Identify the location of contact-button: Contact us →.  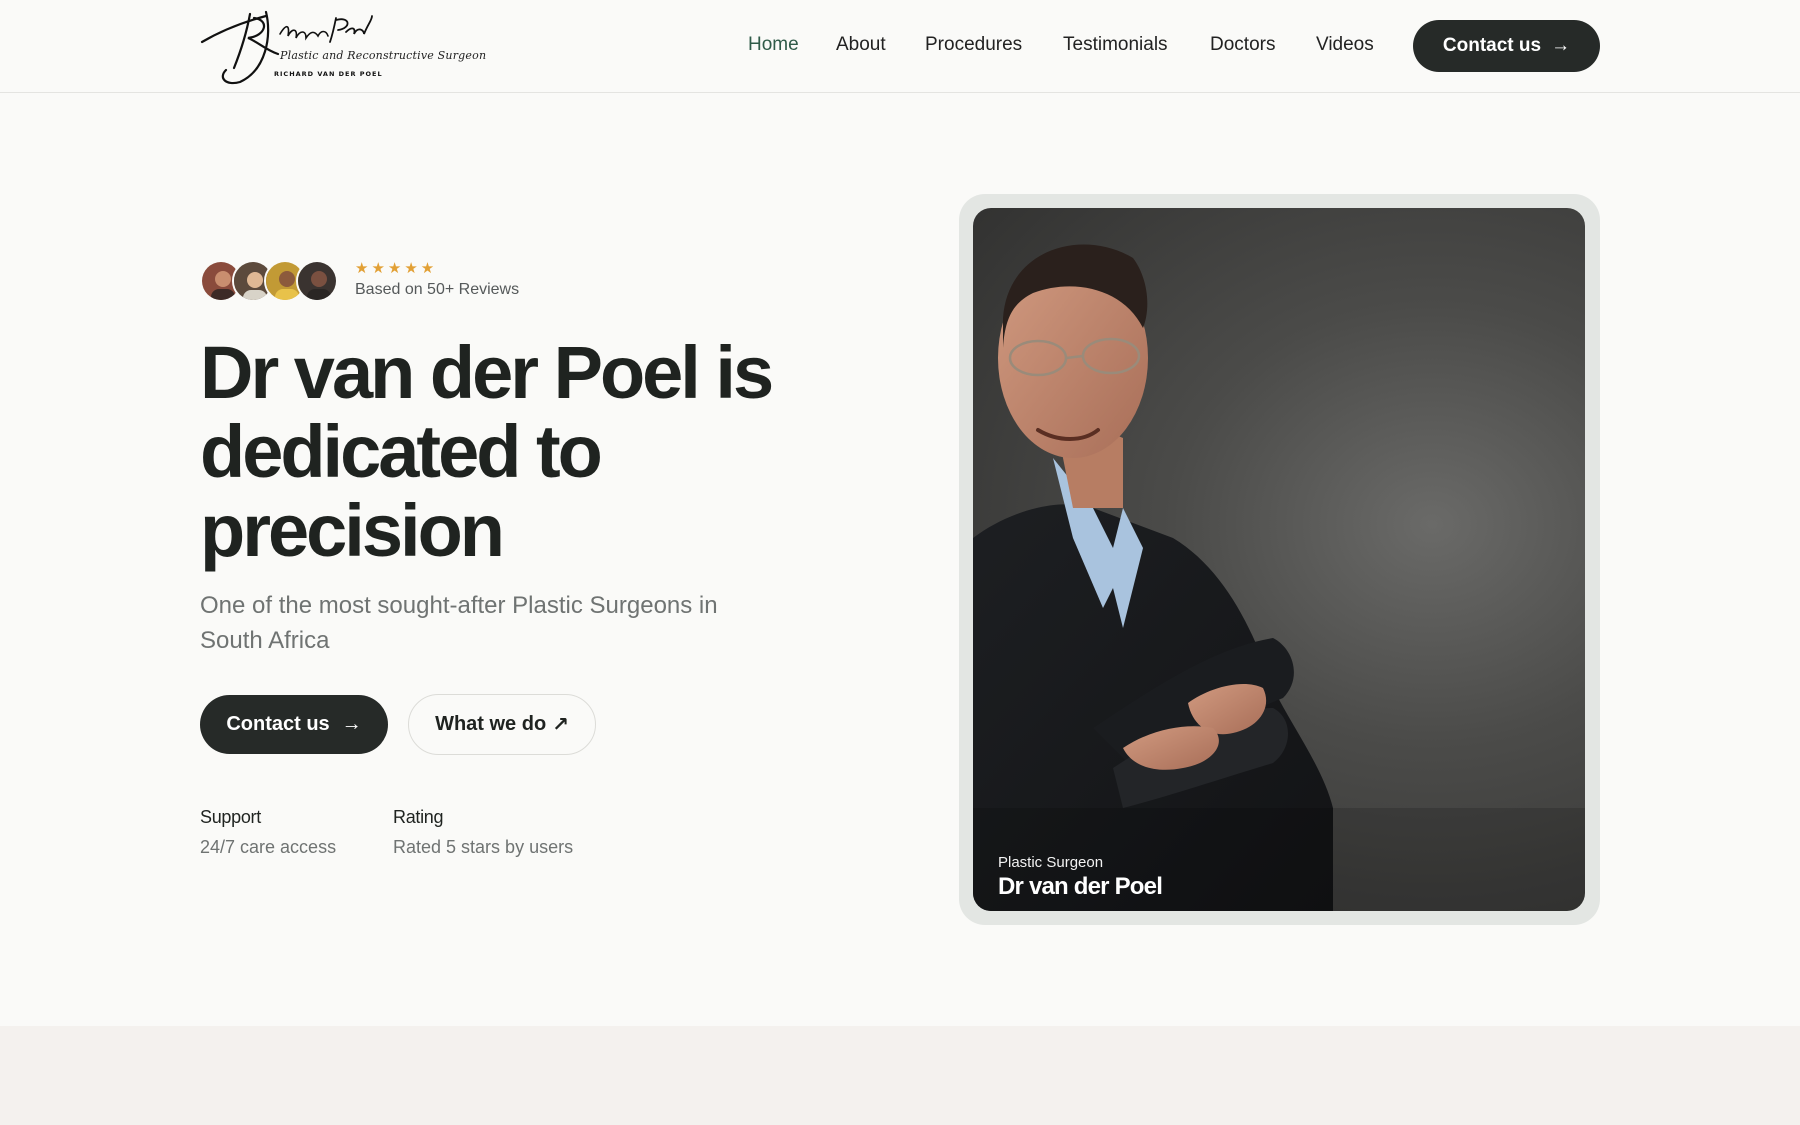
(294, 724).